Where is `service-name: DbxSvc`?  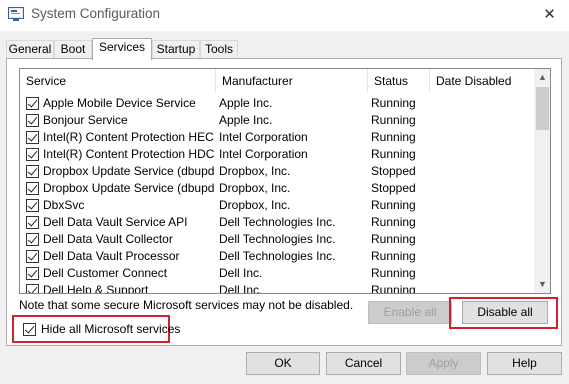
service-name: DbxSvc is located at coordinates (64, 205).